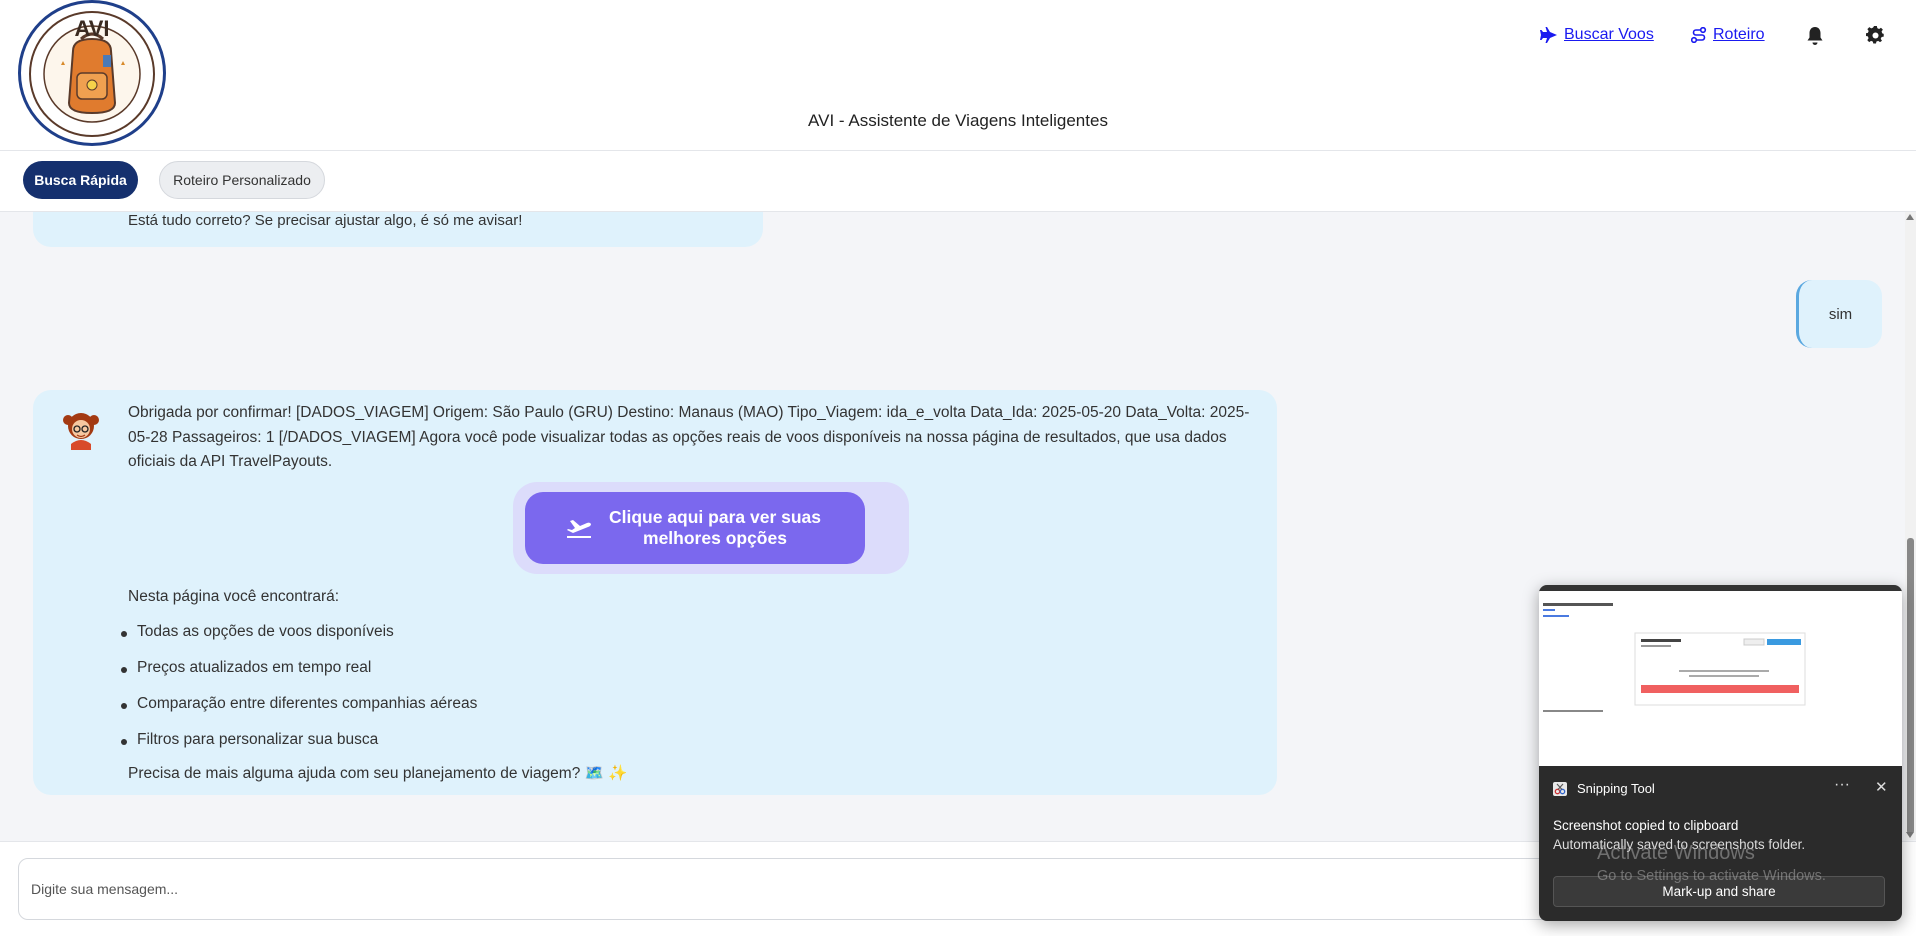 The image size is (1916, 936). What do you see at coordinates (1699, 35) in the screenshot?
I see `route-icon` at bounding box center [1699, 35].